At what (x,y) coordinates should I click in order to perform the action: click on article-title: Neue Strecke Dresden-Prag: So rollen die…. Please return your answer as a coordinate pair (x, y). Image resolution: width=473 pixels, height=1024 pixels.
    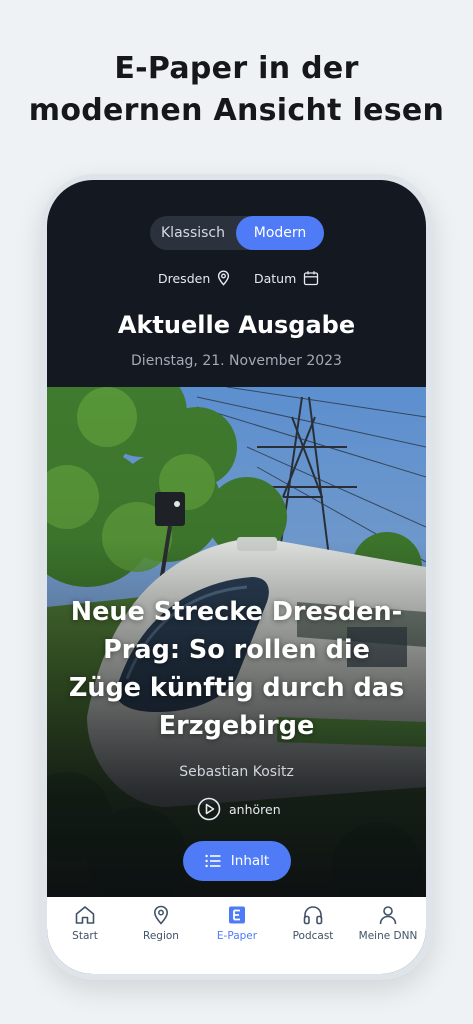
    Looking at the image, I should click on (236, 669).